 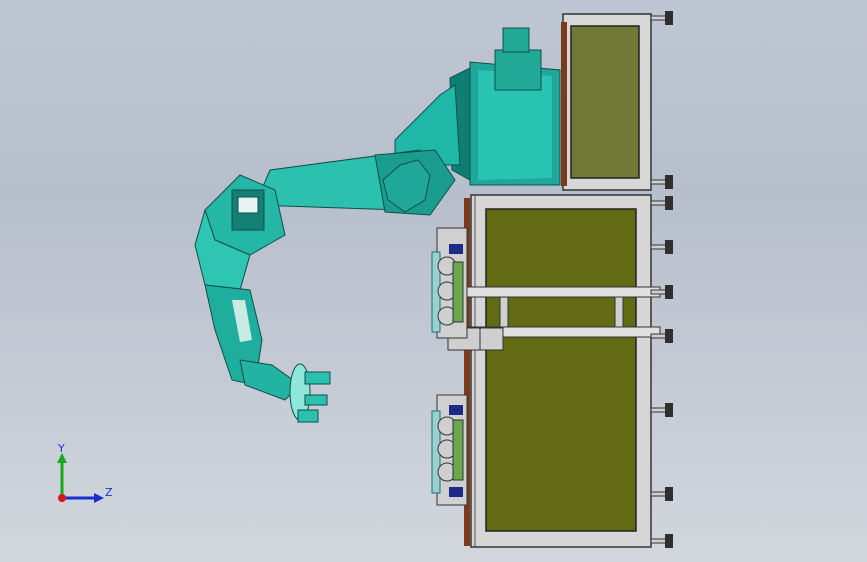 What do you see at coordinates (61, 448) in the screenshot?
I see `y-axis-label: Y` at bounding box center [61, 448].